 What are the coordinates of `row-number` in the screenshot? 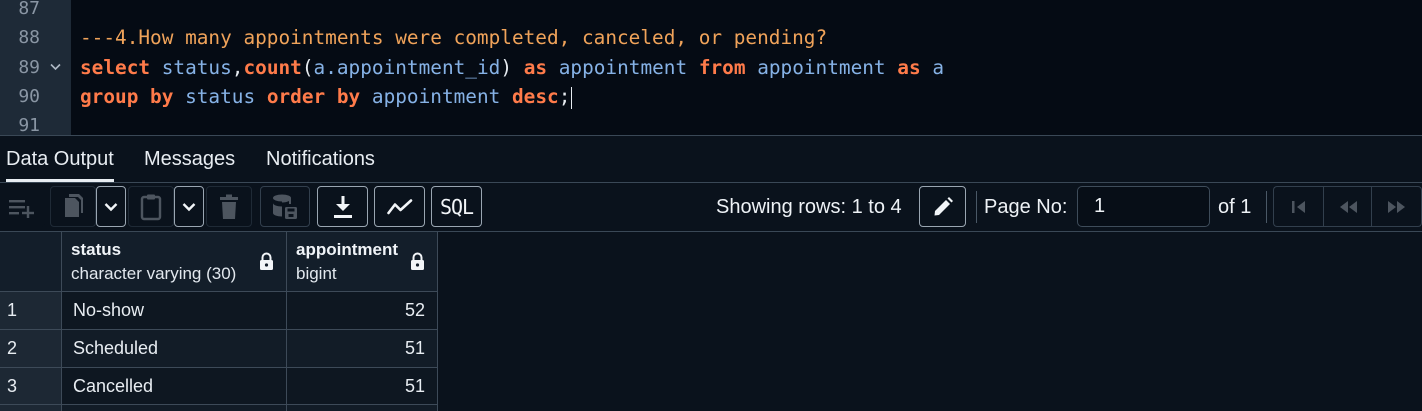 It's located at (31, 408).